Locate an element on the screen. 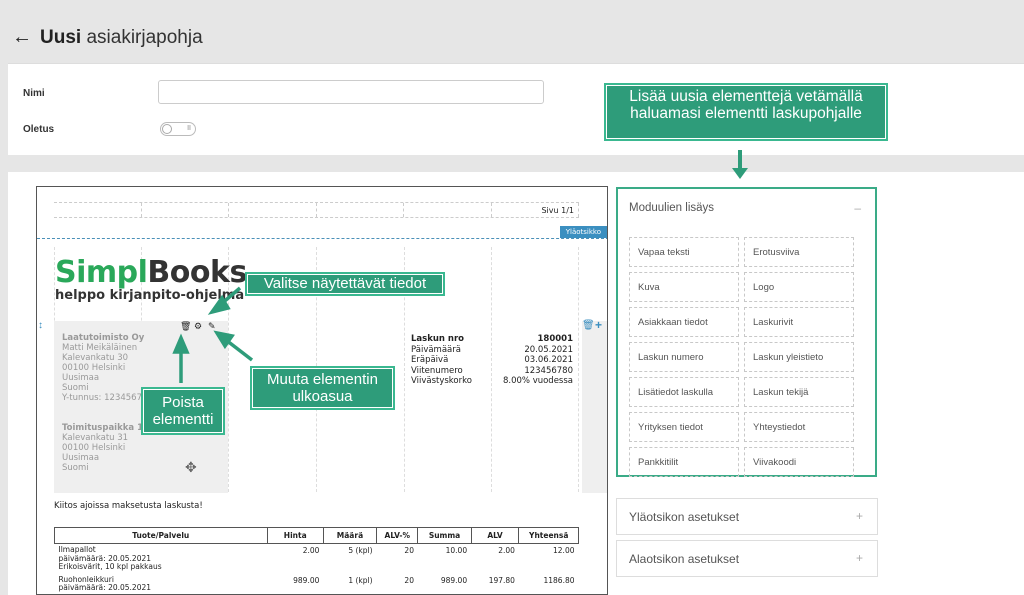 This screenshot has width=1024, height=595. annotation-arrows is located at coordinates (213, 334).